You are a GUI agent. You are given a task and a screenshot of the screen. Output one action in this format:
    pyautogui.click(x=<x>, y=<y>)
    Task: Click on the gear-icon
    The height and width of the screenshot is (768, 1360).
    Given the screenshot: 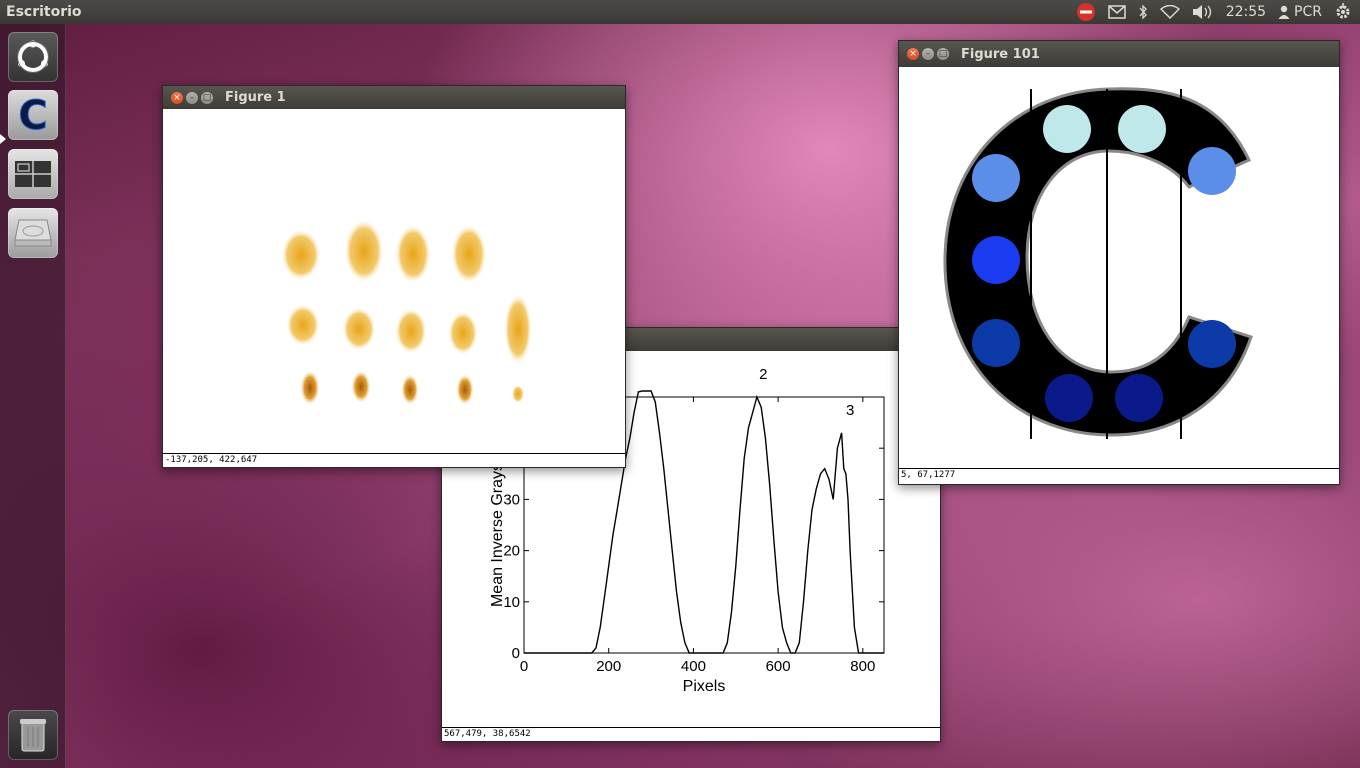 What is the action you would take?
    pyautogui.click(x=1343, y=12)
    